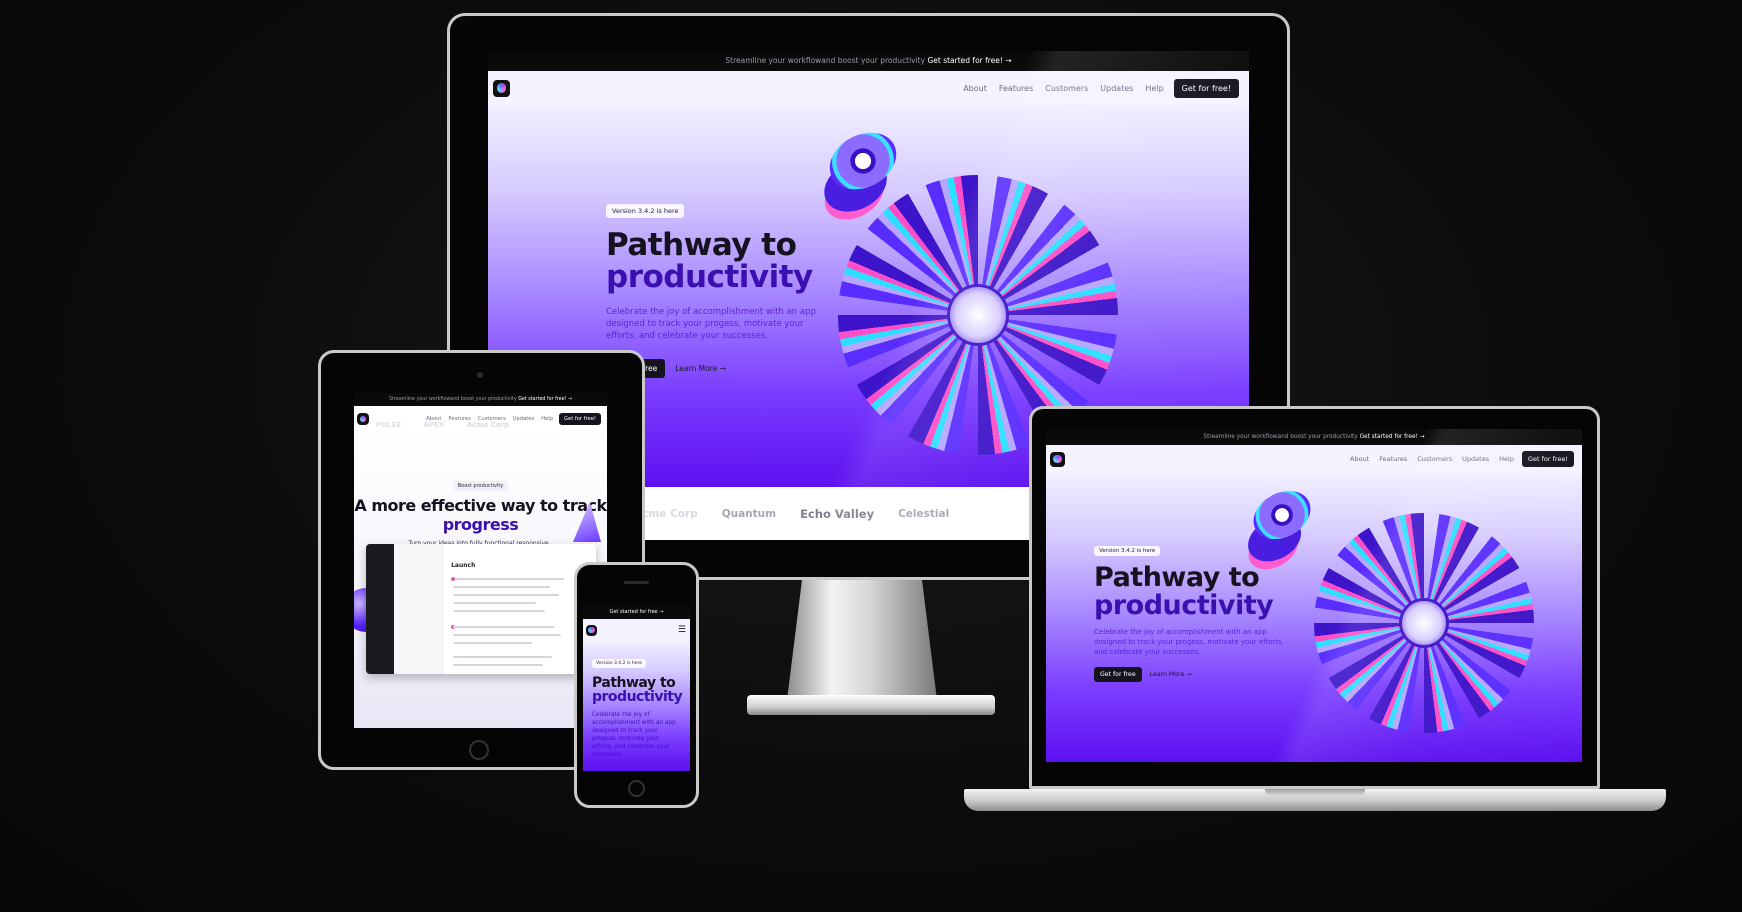 The image size is (1742, 912). I want to click on laptop-hero-actions: Get for free Learn More →, so click(1194, 675).